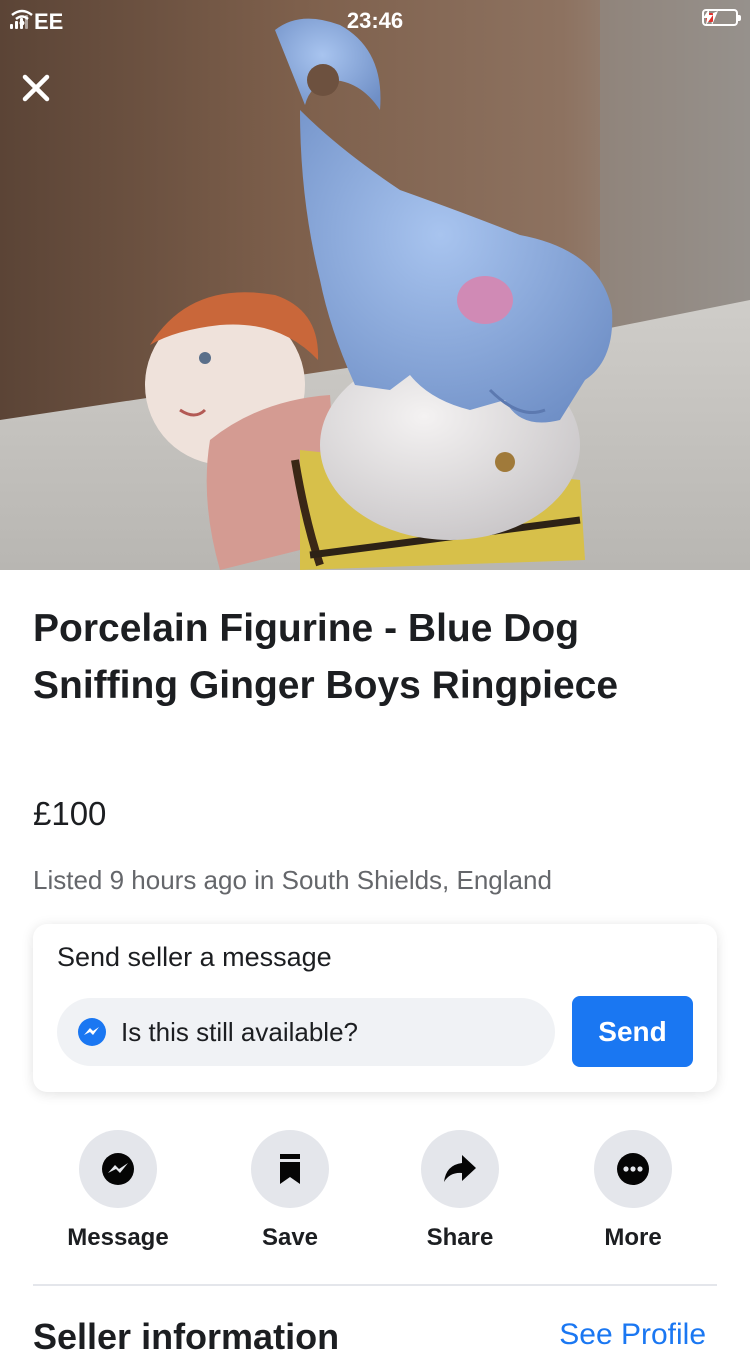 This screenshot has height=1358, width=750. What do you see at coordinates (92, 1032) in the screenshot?
I see `messenger-small-icon` at bounding box center [92, 1032].